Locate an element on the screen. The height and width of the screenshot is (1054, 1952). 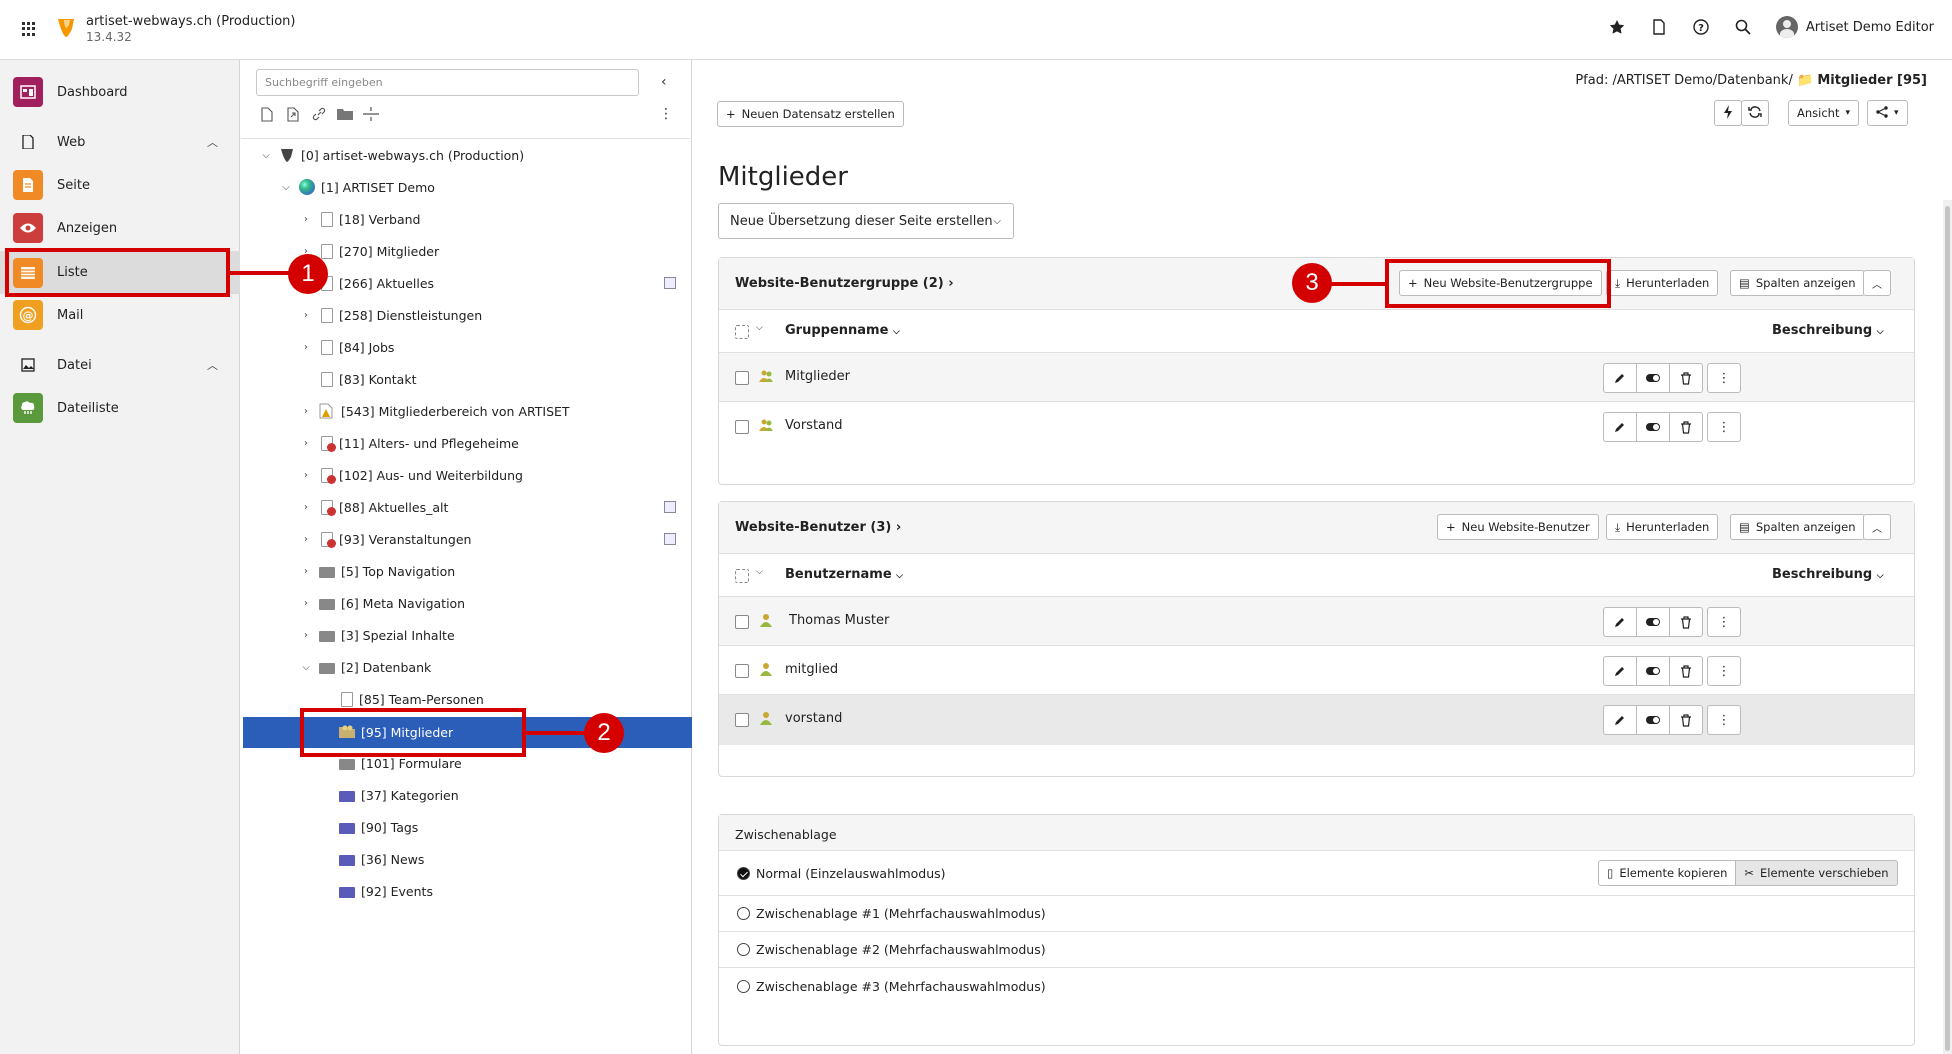
tree-node-artiset-demo: ⌵ [1] ARTISET Demo is located at coordinates (357, 187).